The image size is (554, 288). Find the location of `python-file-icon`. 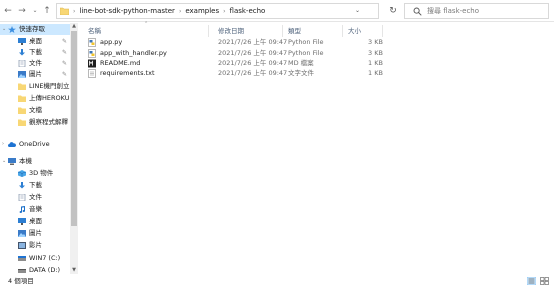

python-file-icon is located at coordinates (92, 42).